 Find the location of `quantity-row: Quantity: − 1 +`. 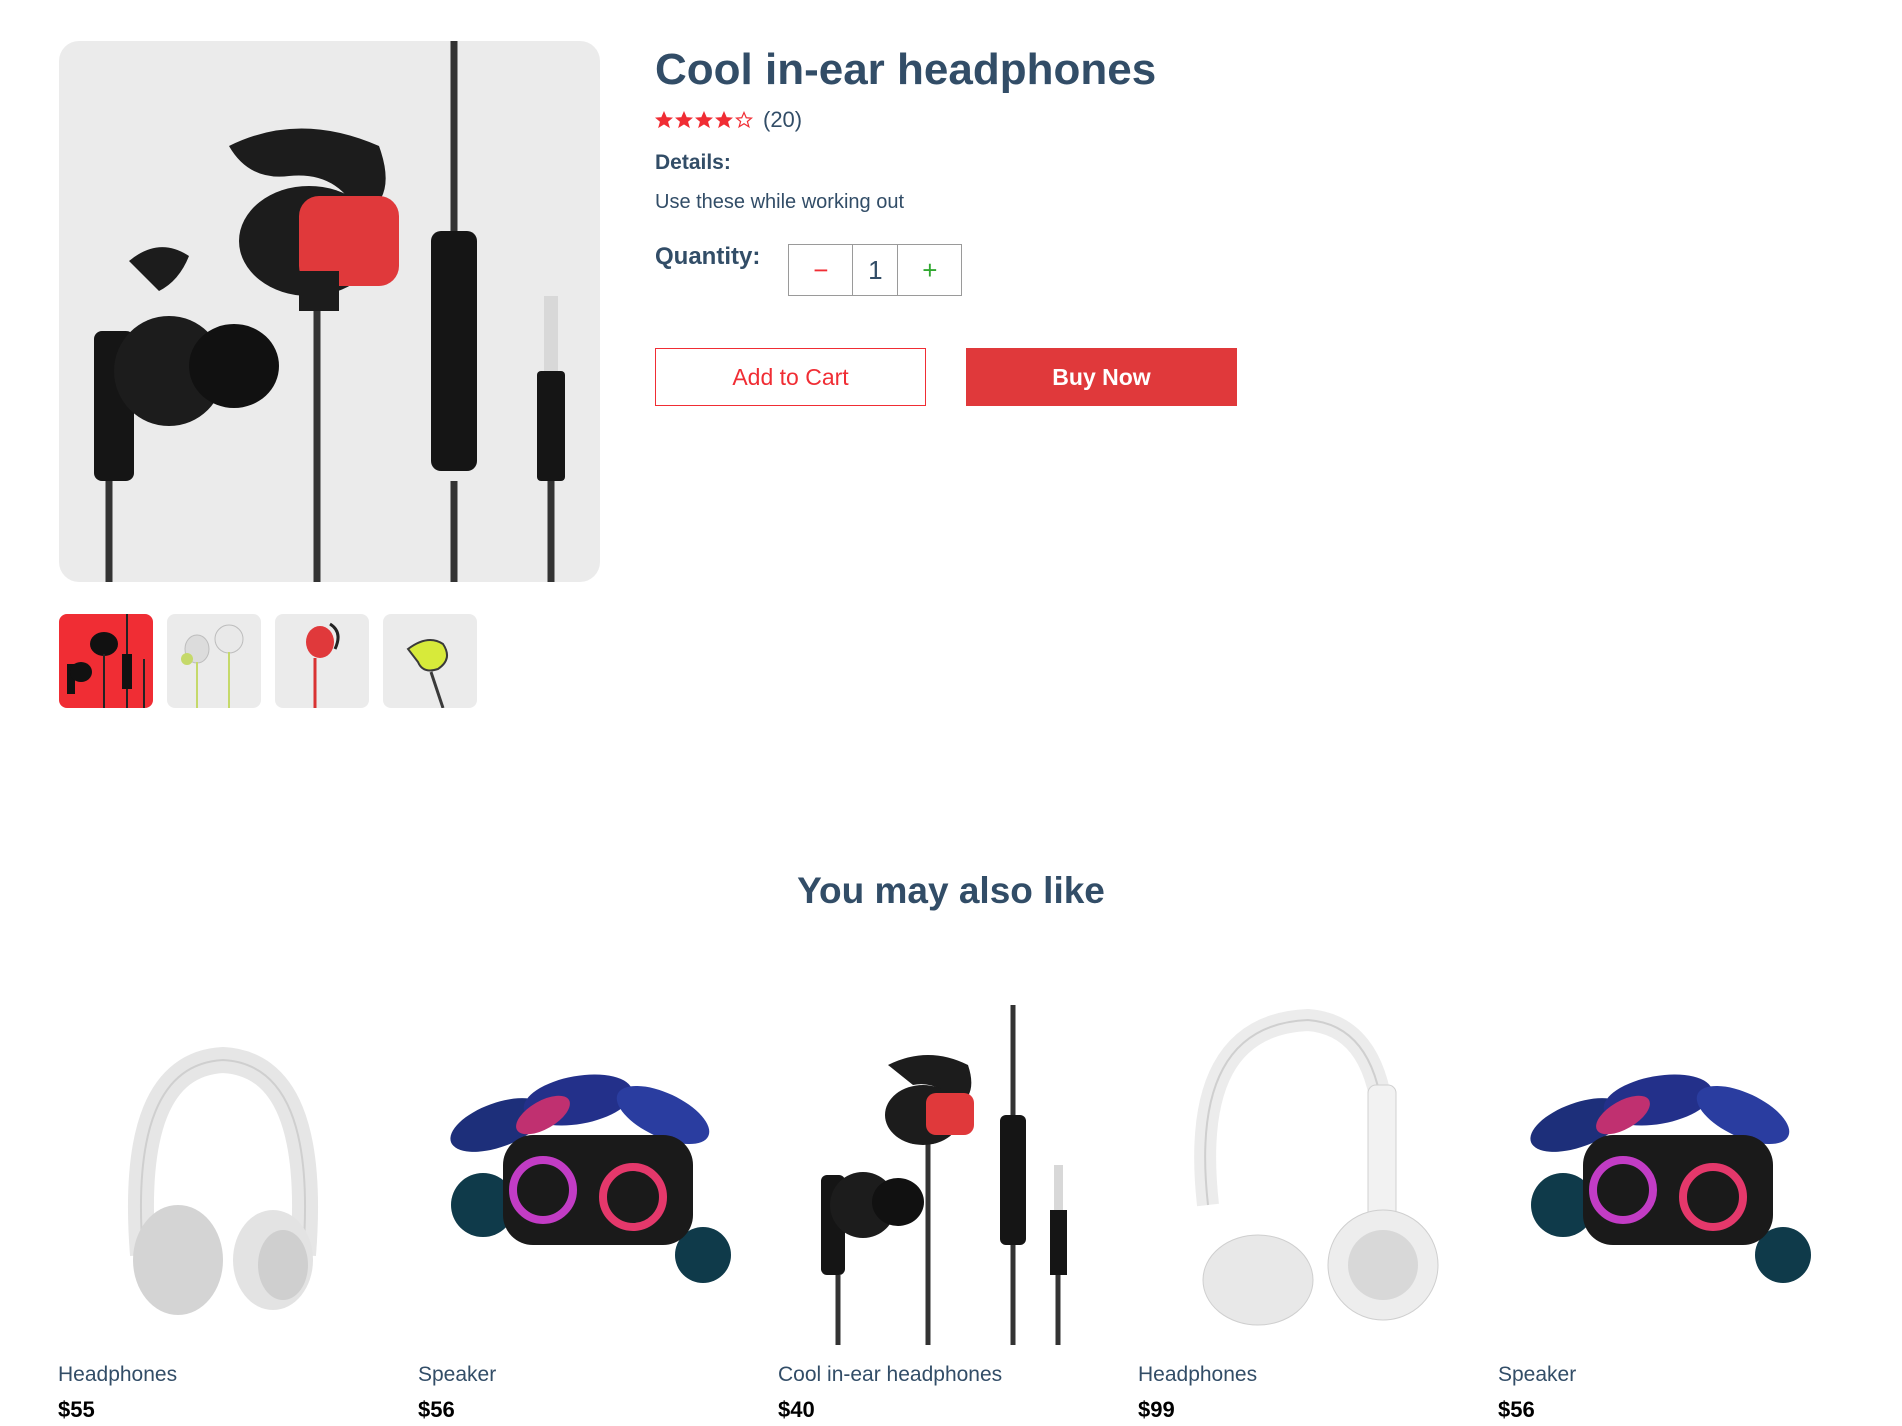

quantity-row: Quantity: − 1 + is located at coordinates (946, 269).